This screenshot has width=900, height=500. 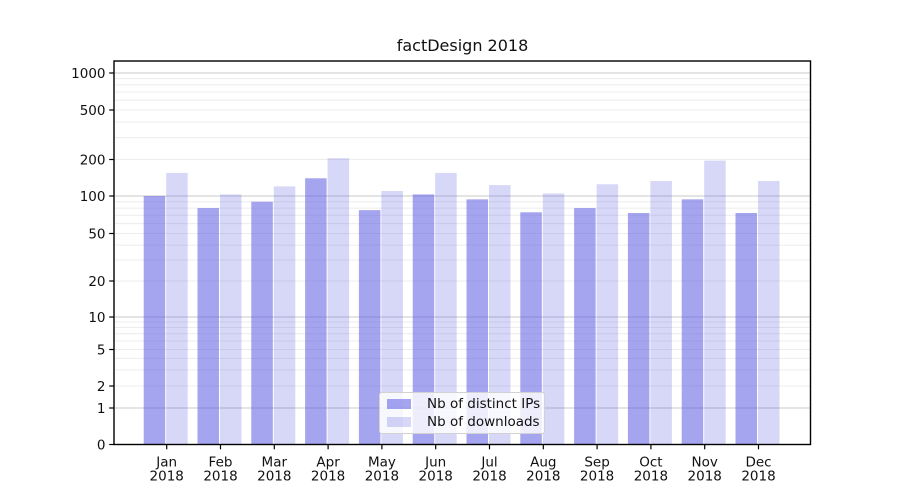 I want to click on y-tick-label: 2, so click(x=101, y=387).